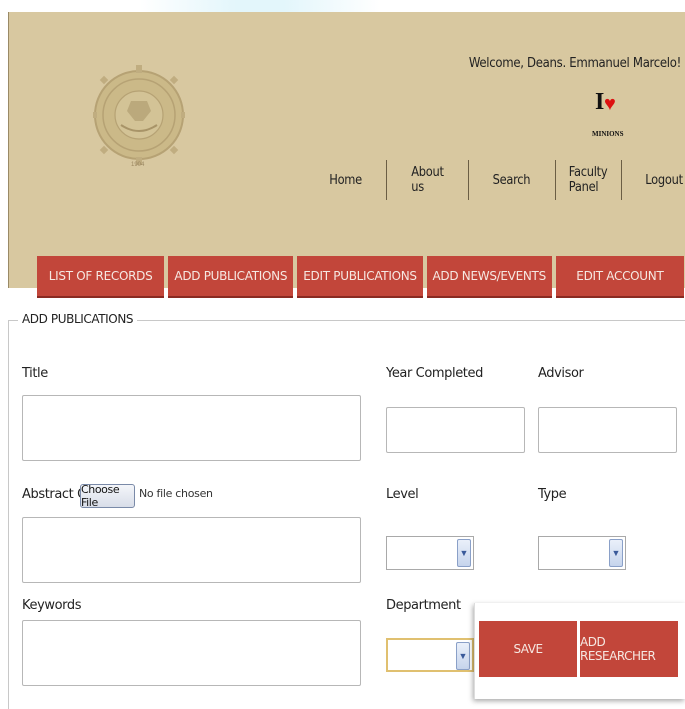  Describe the element at coordinates (138, 165) in the screenshot. I see `seal-year: 1904` at that location.